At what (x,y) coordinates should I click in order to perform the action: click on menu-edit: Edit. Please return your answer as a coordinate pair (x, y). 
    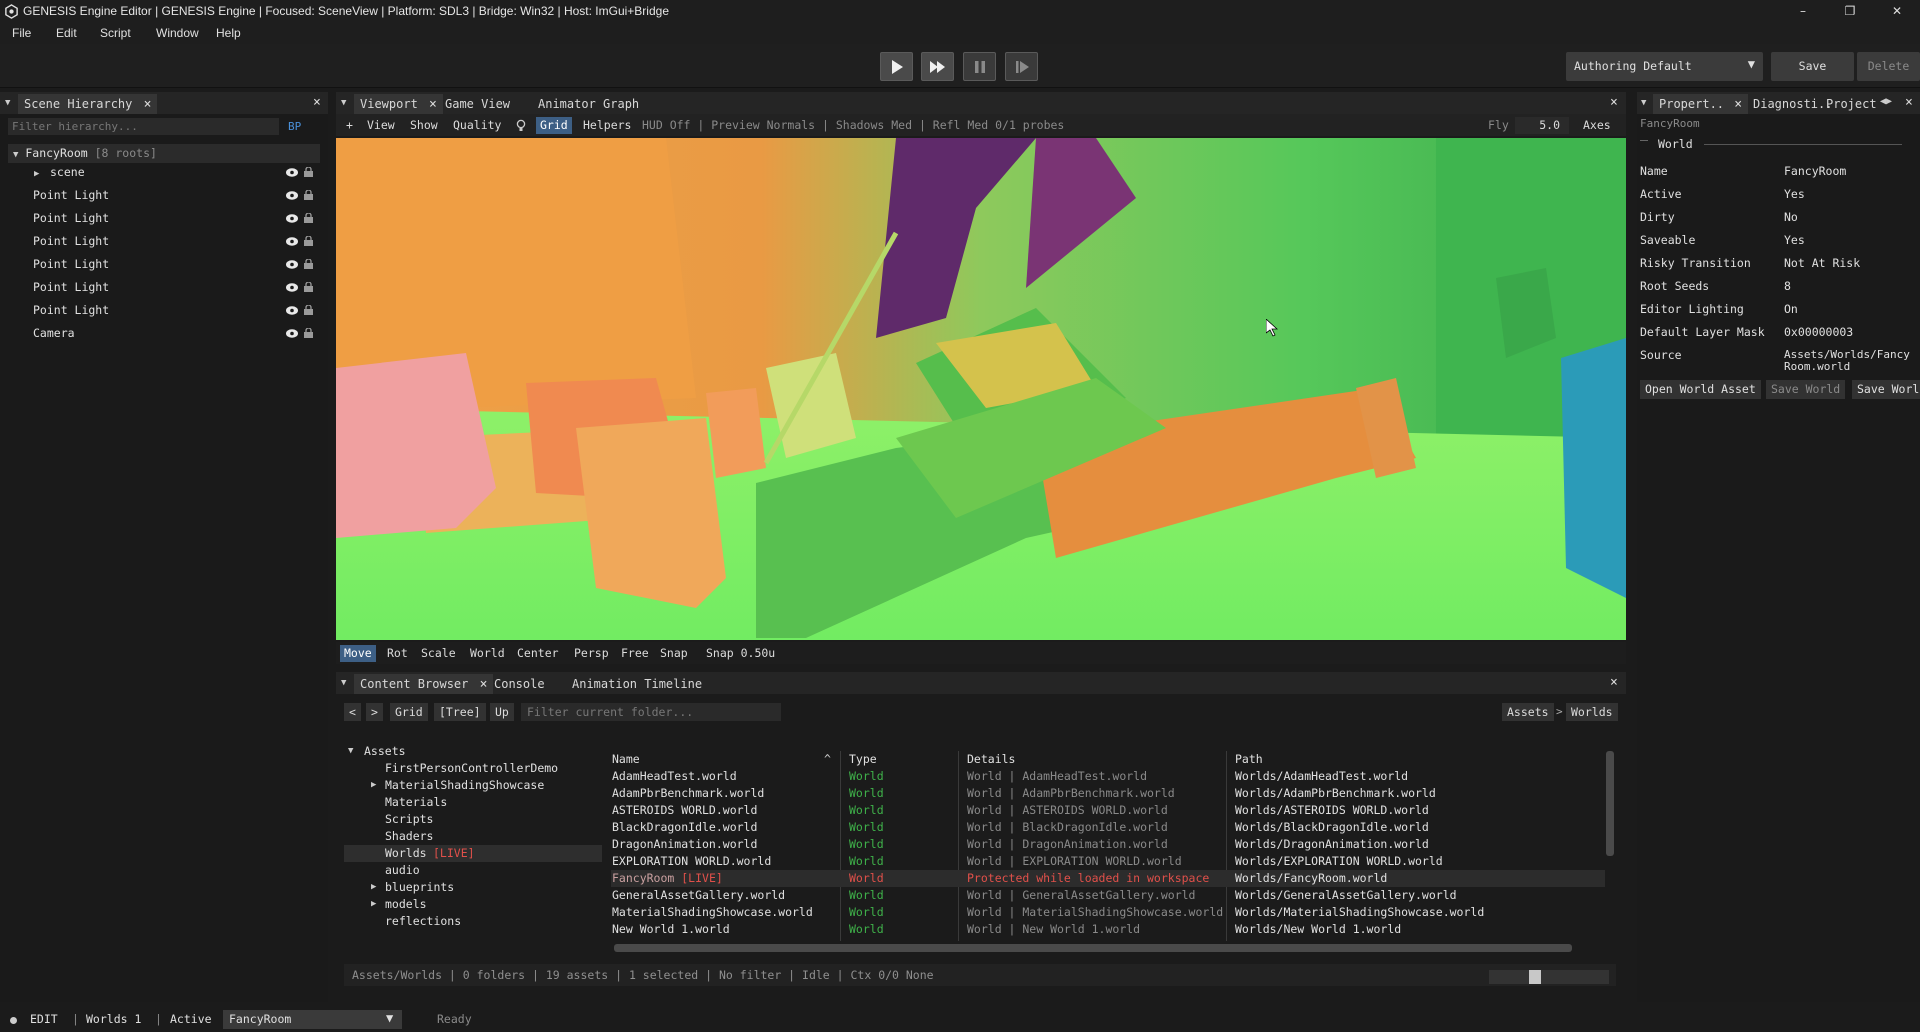
    Looking at the image, I should click on (66, 33).